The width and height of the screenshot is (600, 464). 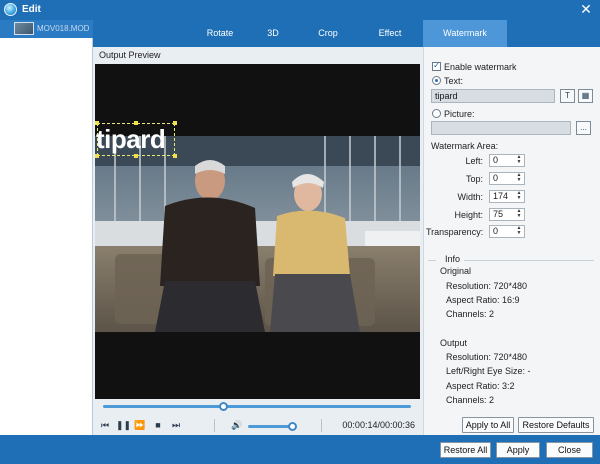 I want to click on time-readout: 00:00:14/00:00:36, so click(x=378, y=425).